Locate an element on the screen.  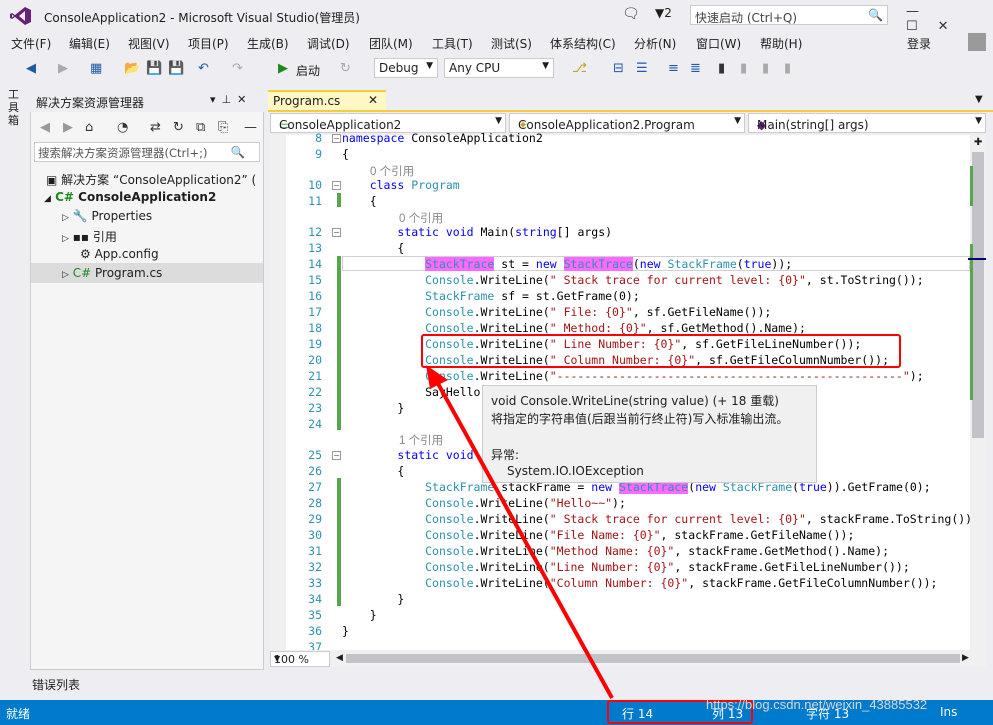
properties-icon: — is located at coordinates (250, 127).